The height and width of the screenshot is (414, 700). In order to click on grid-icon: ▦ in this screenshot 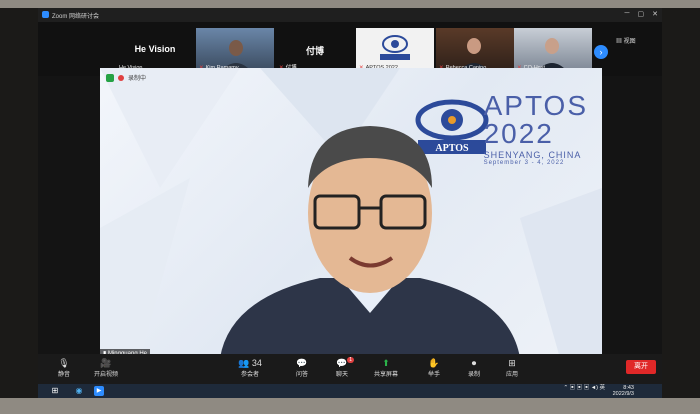, I will do `click(620, 42)`.